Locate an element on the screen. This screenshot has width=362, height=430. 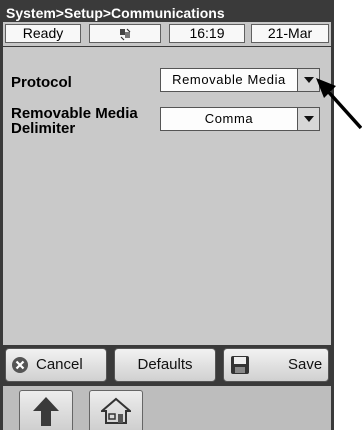
home-button is located at coordinates (116, 410).